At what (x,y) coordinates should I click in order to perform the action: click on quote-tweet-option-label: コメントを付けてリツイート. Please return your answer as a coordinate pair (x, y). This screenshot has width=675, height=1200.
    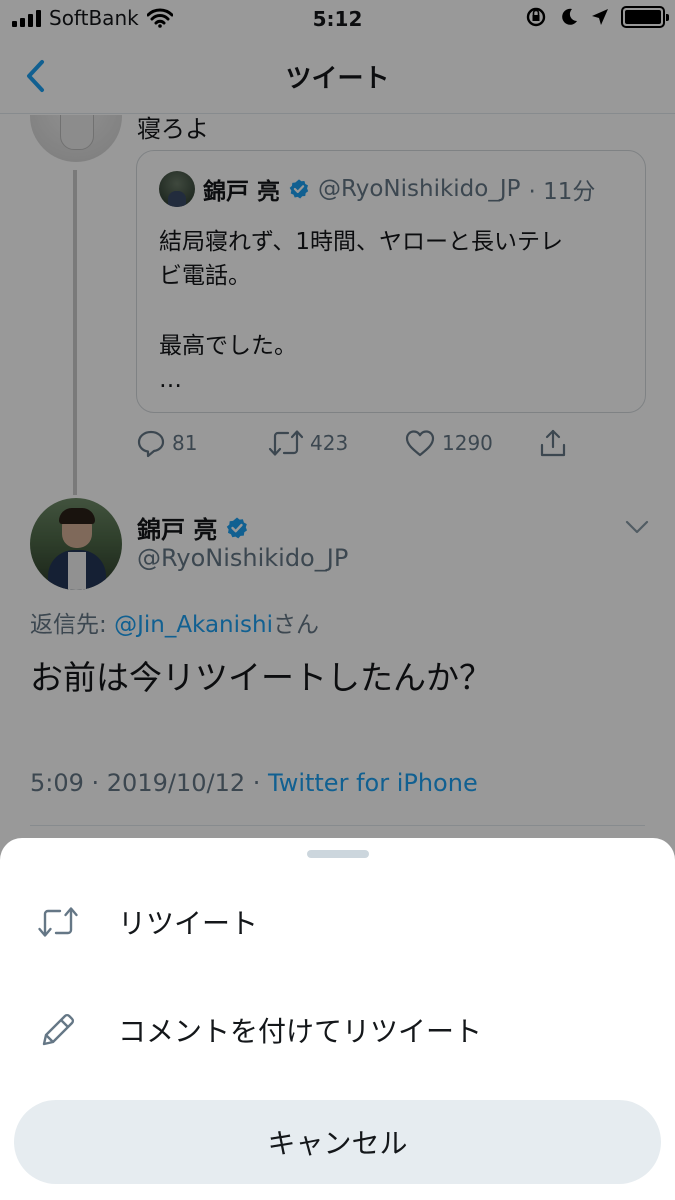
    Looking at the image, I should click on (300, 1031).